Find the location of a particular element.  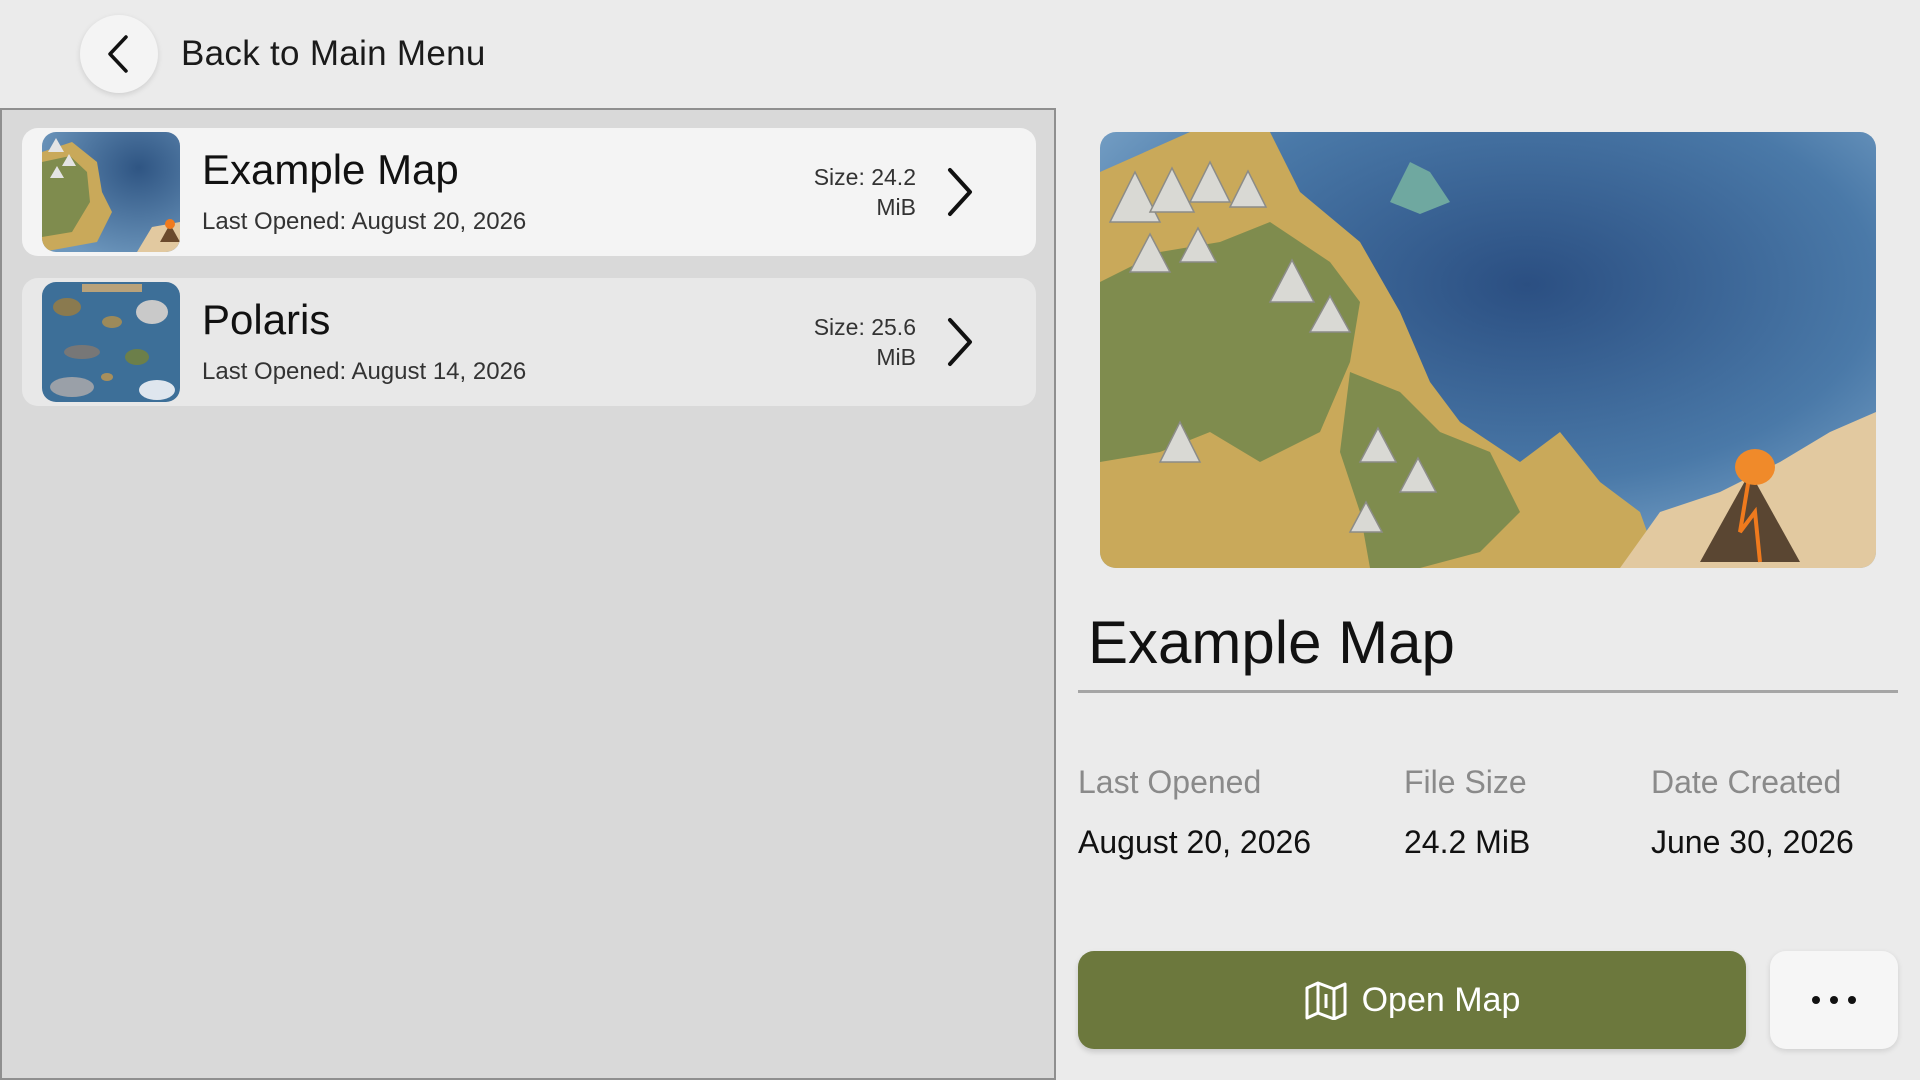

details-title: Example Map is located at coordinates (1271, 642).